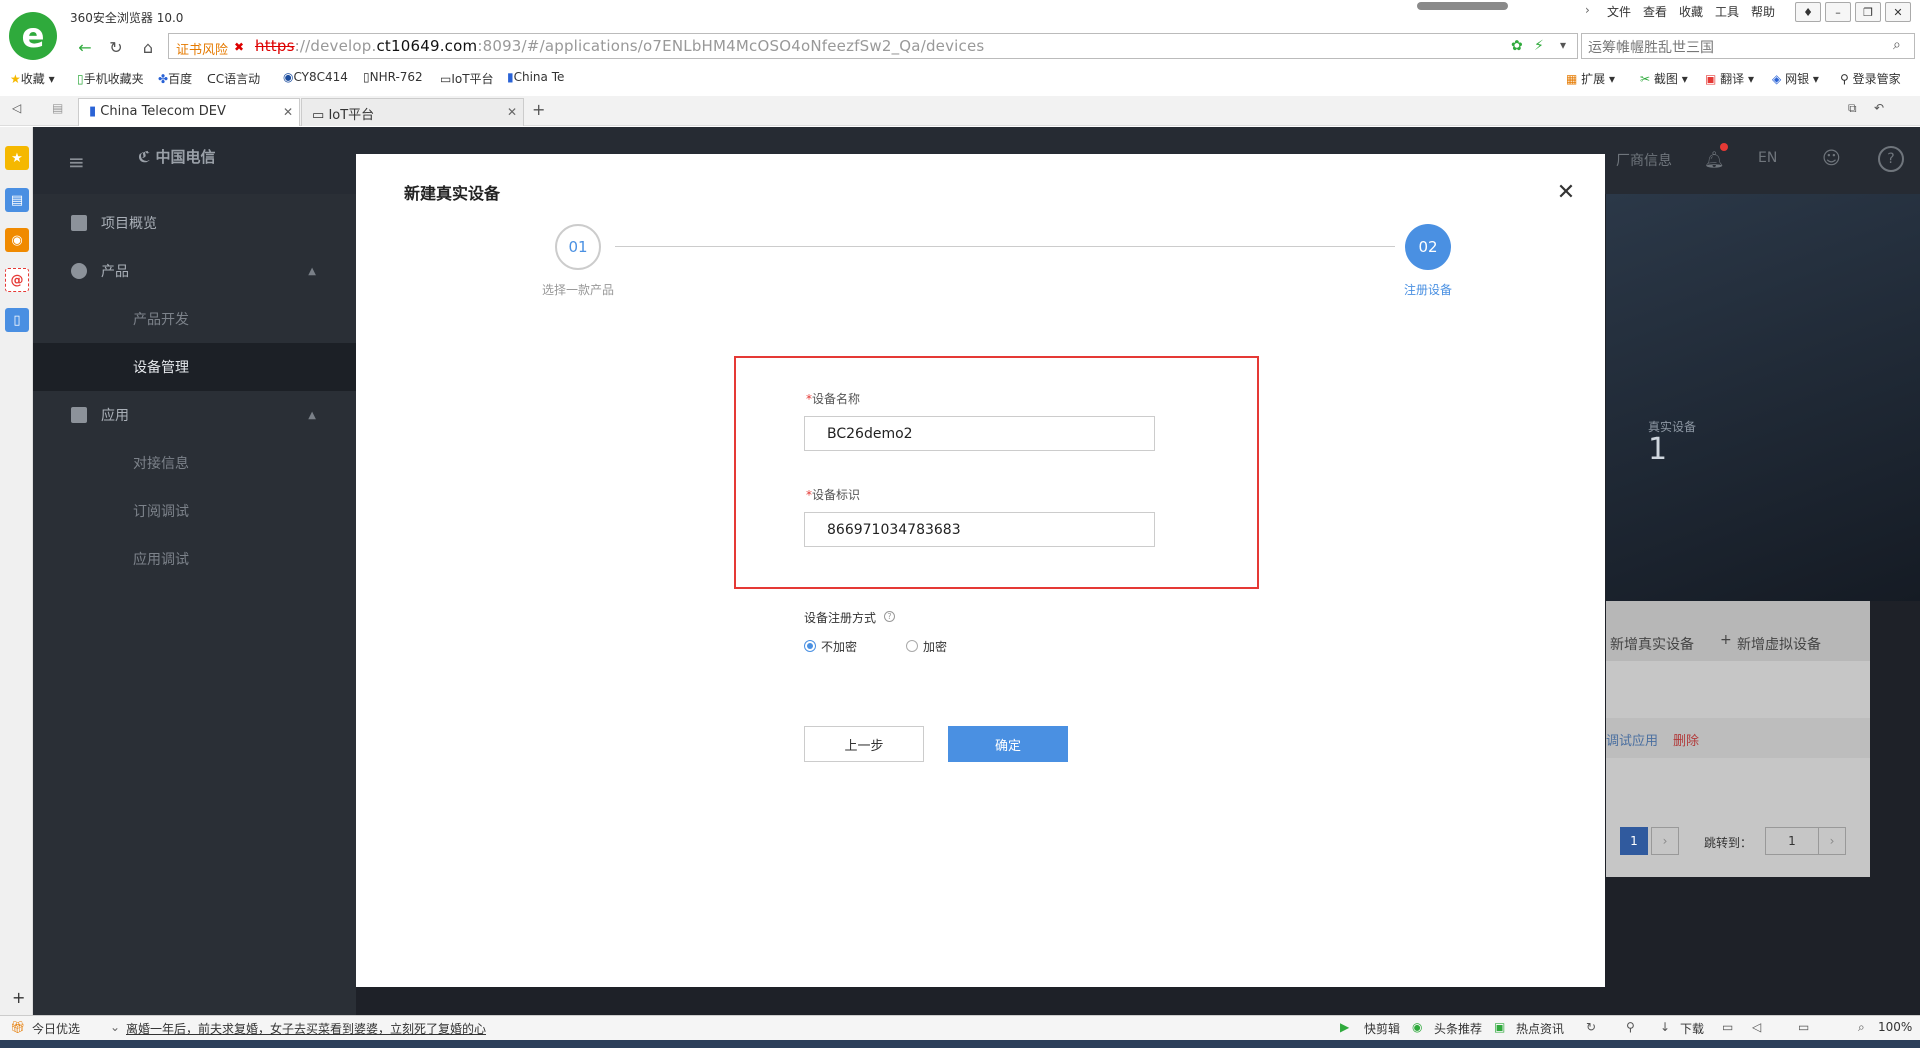  What do you see at coordinates (935, 646) in the screenshot?
I see `radio-encrypt-label: 加密` at bounding box center [935, 646].